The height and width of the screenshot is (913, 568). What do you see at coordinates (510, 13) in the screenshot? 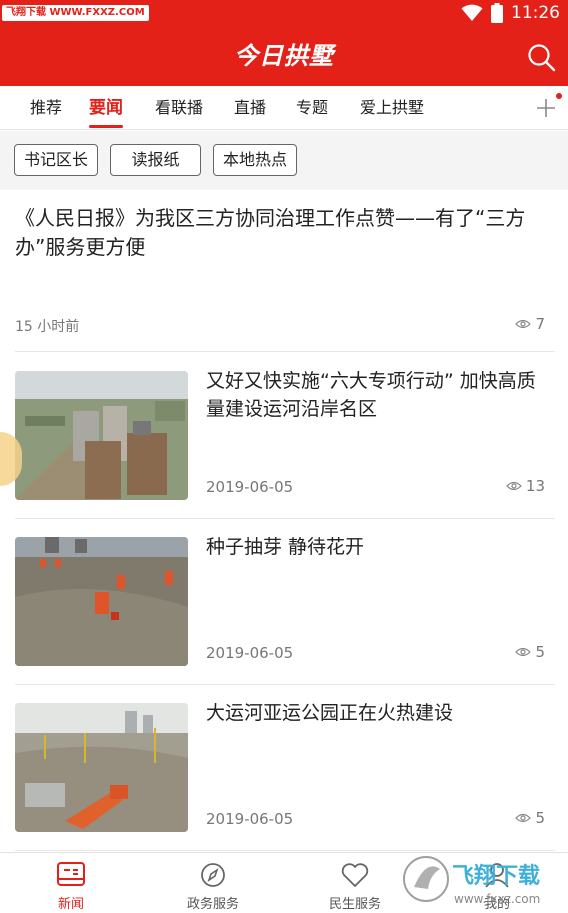
I see `status-indicators: 11:26` at bounding box center [510, 13].